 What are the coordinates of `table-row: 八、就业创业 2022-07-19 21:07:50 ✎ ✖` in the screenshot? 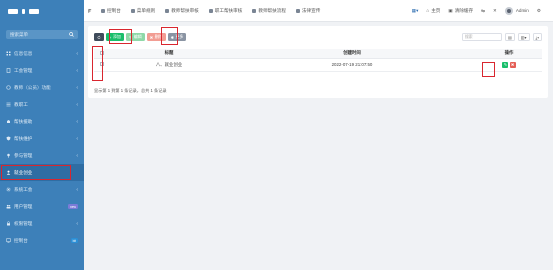 It's located at (318, 65).